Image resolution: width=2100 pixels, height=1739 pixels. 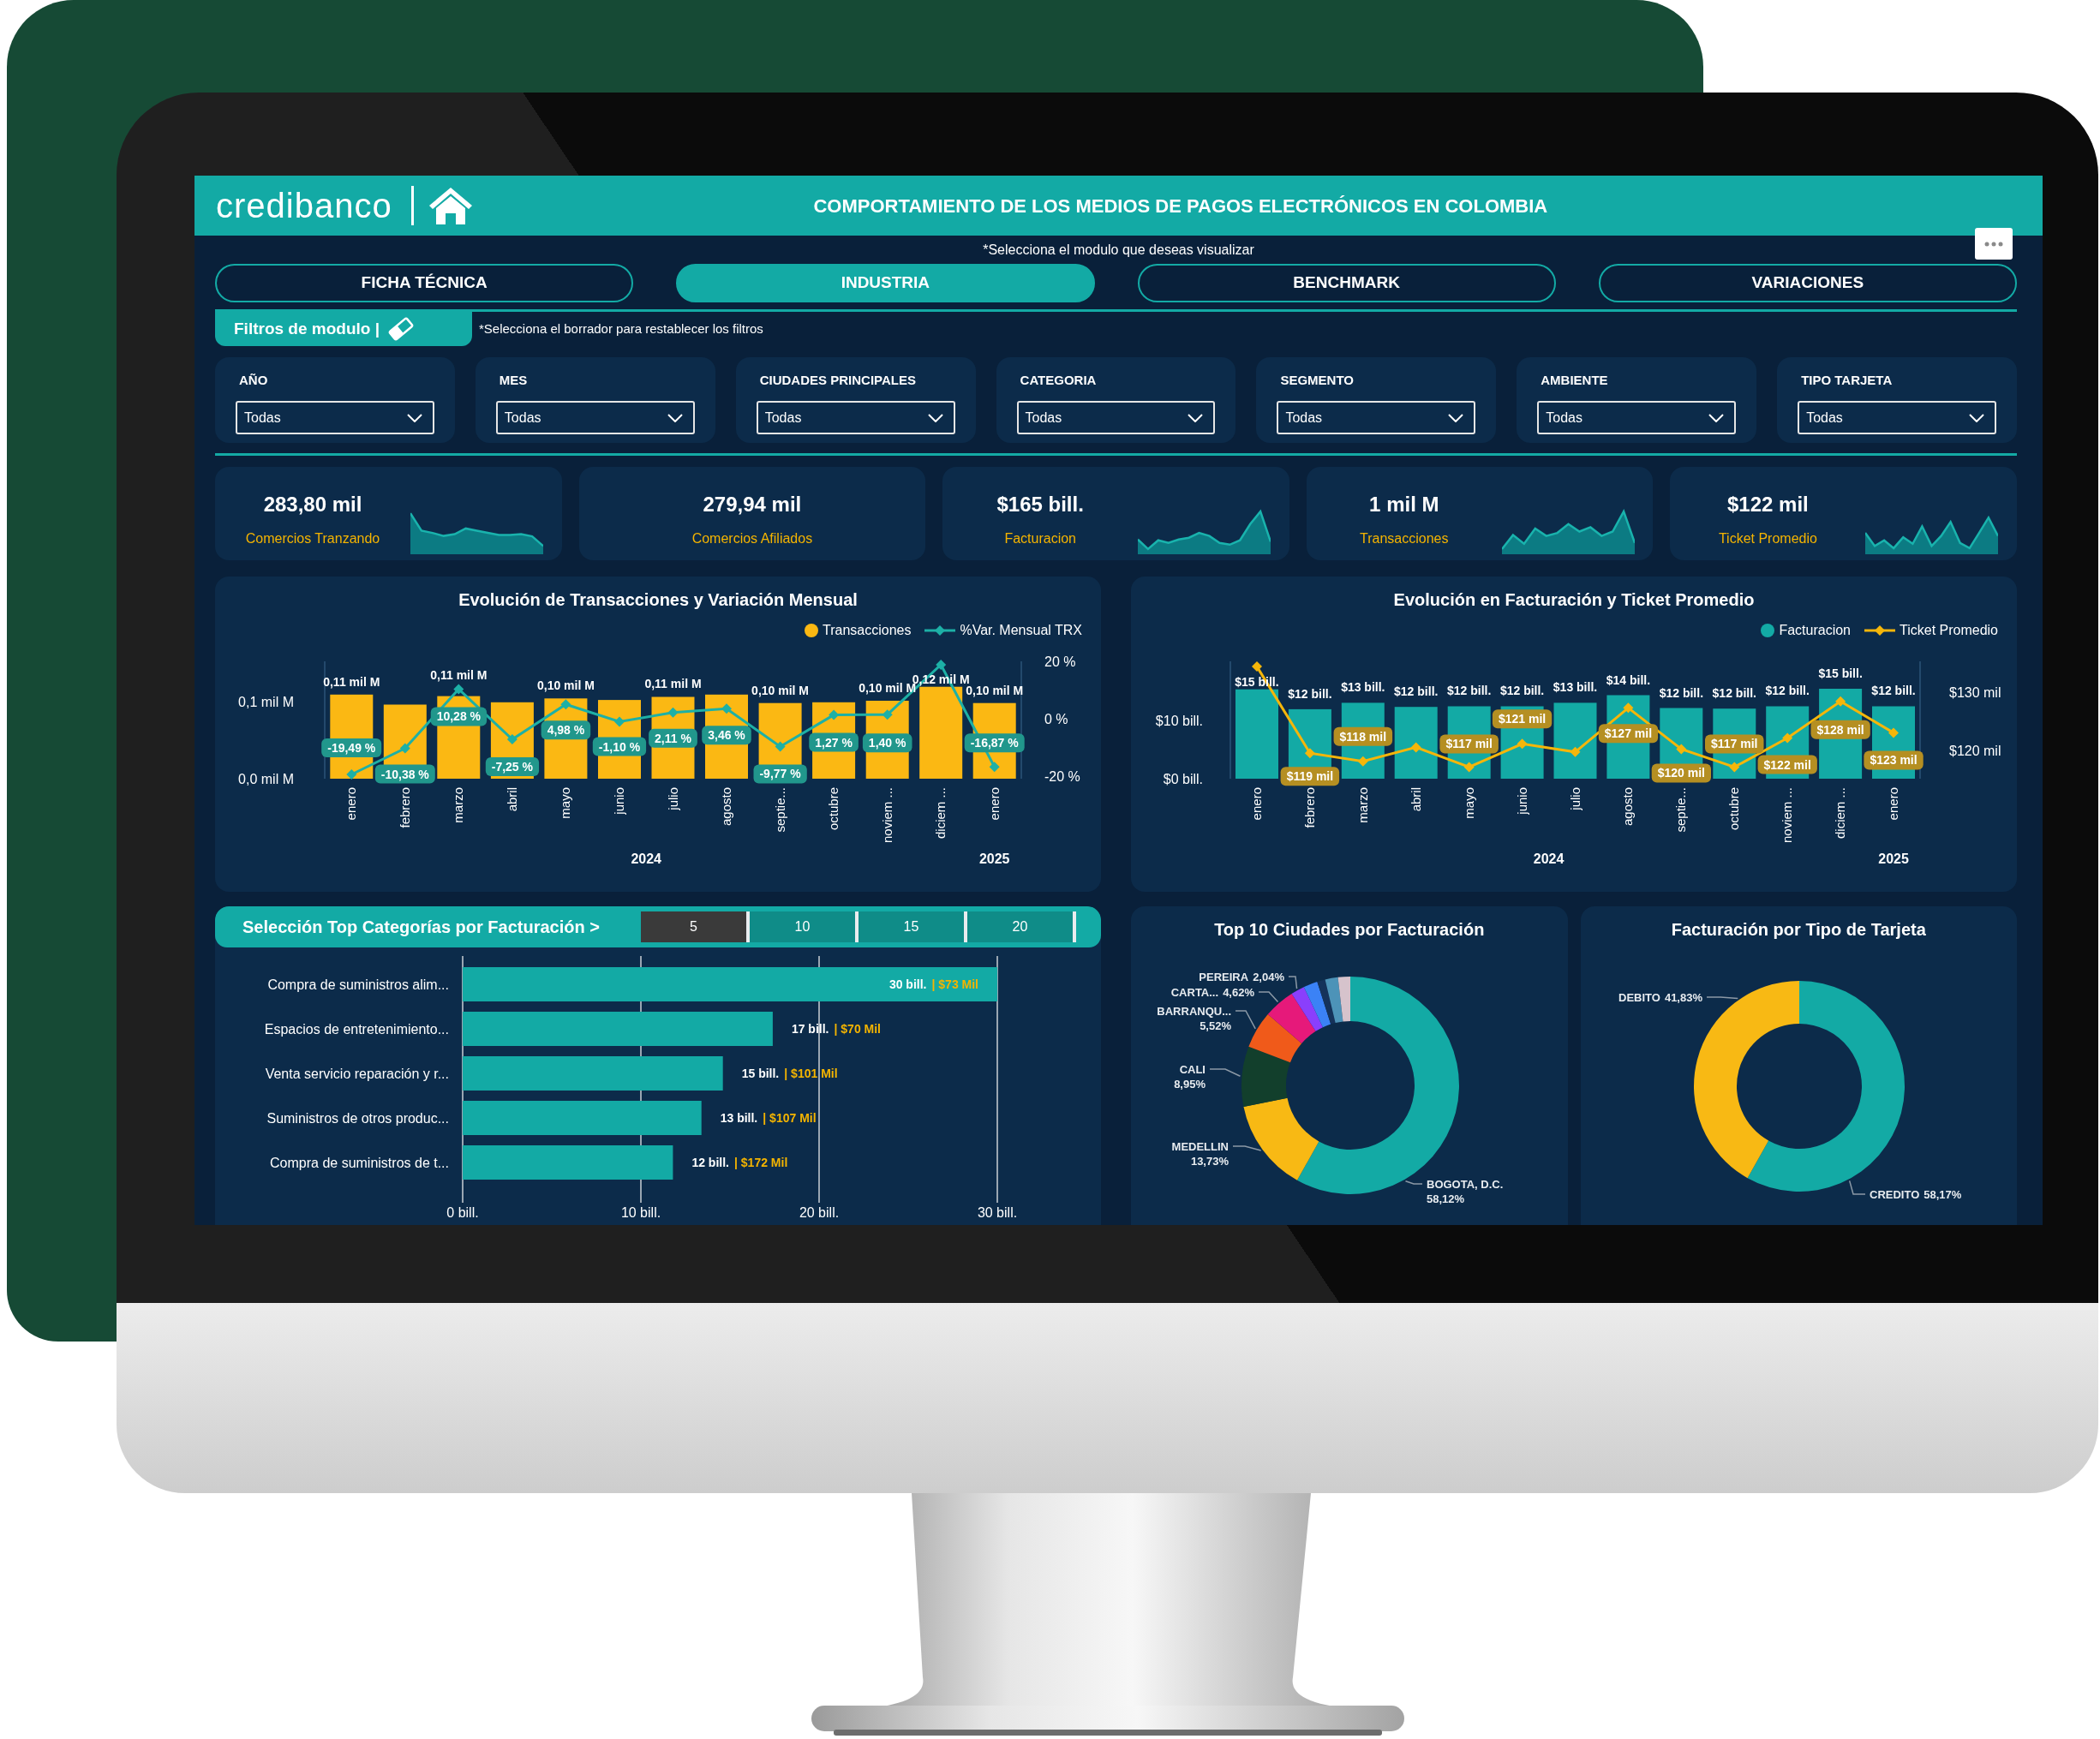 What do you see at coordinates (1021, 926) in the screenshot?
I see `segment-button: 20` at bounding box center [1021, 926].